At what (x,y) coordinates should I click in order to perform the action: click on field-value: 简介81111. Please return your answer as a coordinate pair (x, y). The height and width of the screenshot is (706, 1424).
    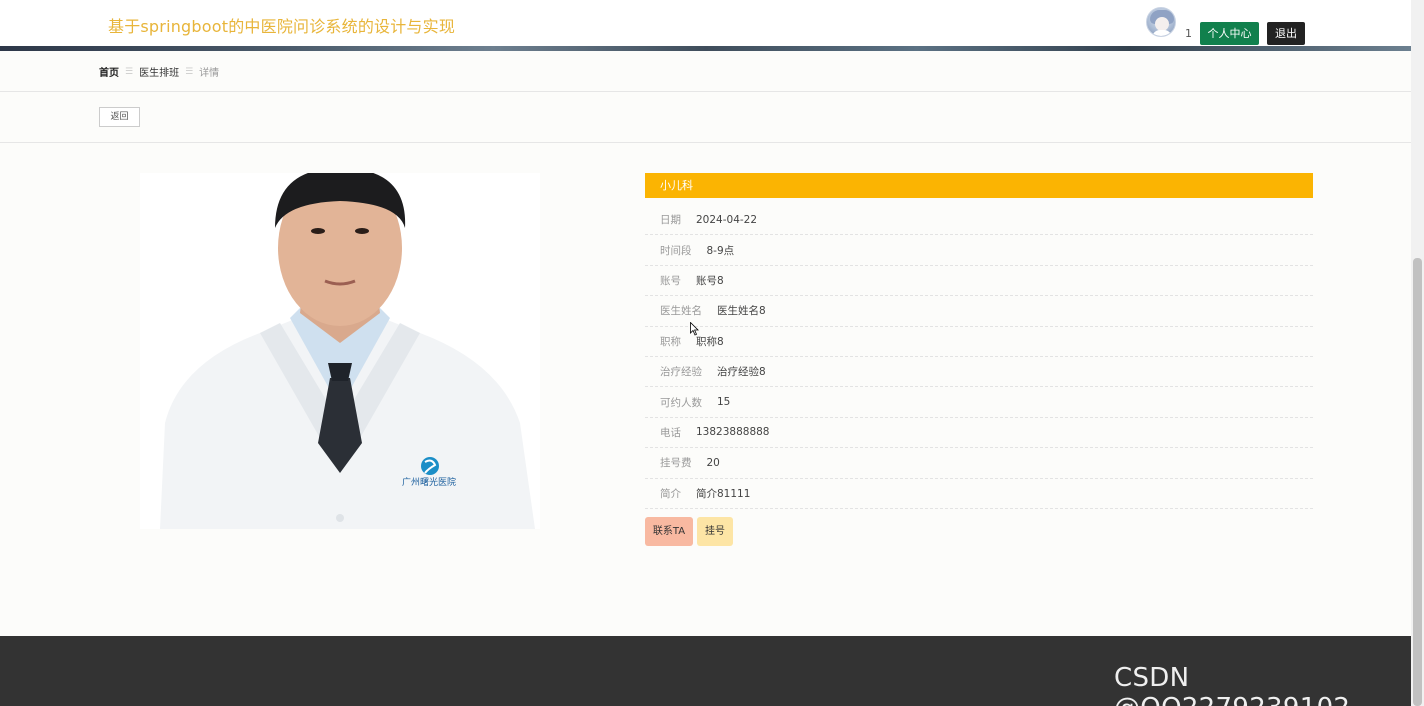
    Looking at the image, I should click on (723, 493).